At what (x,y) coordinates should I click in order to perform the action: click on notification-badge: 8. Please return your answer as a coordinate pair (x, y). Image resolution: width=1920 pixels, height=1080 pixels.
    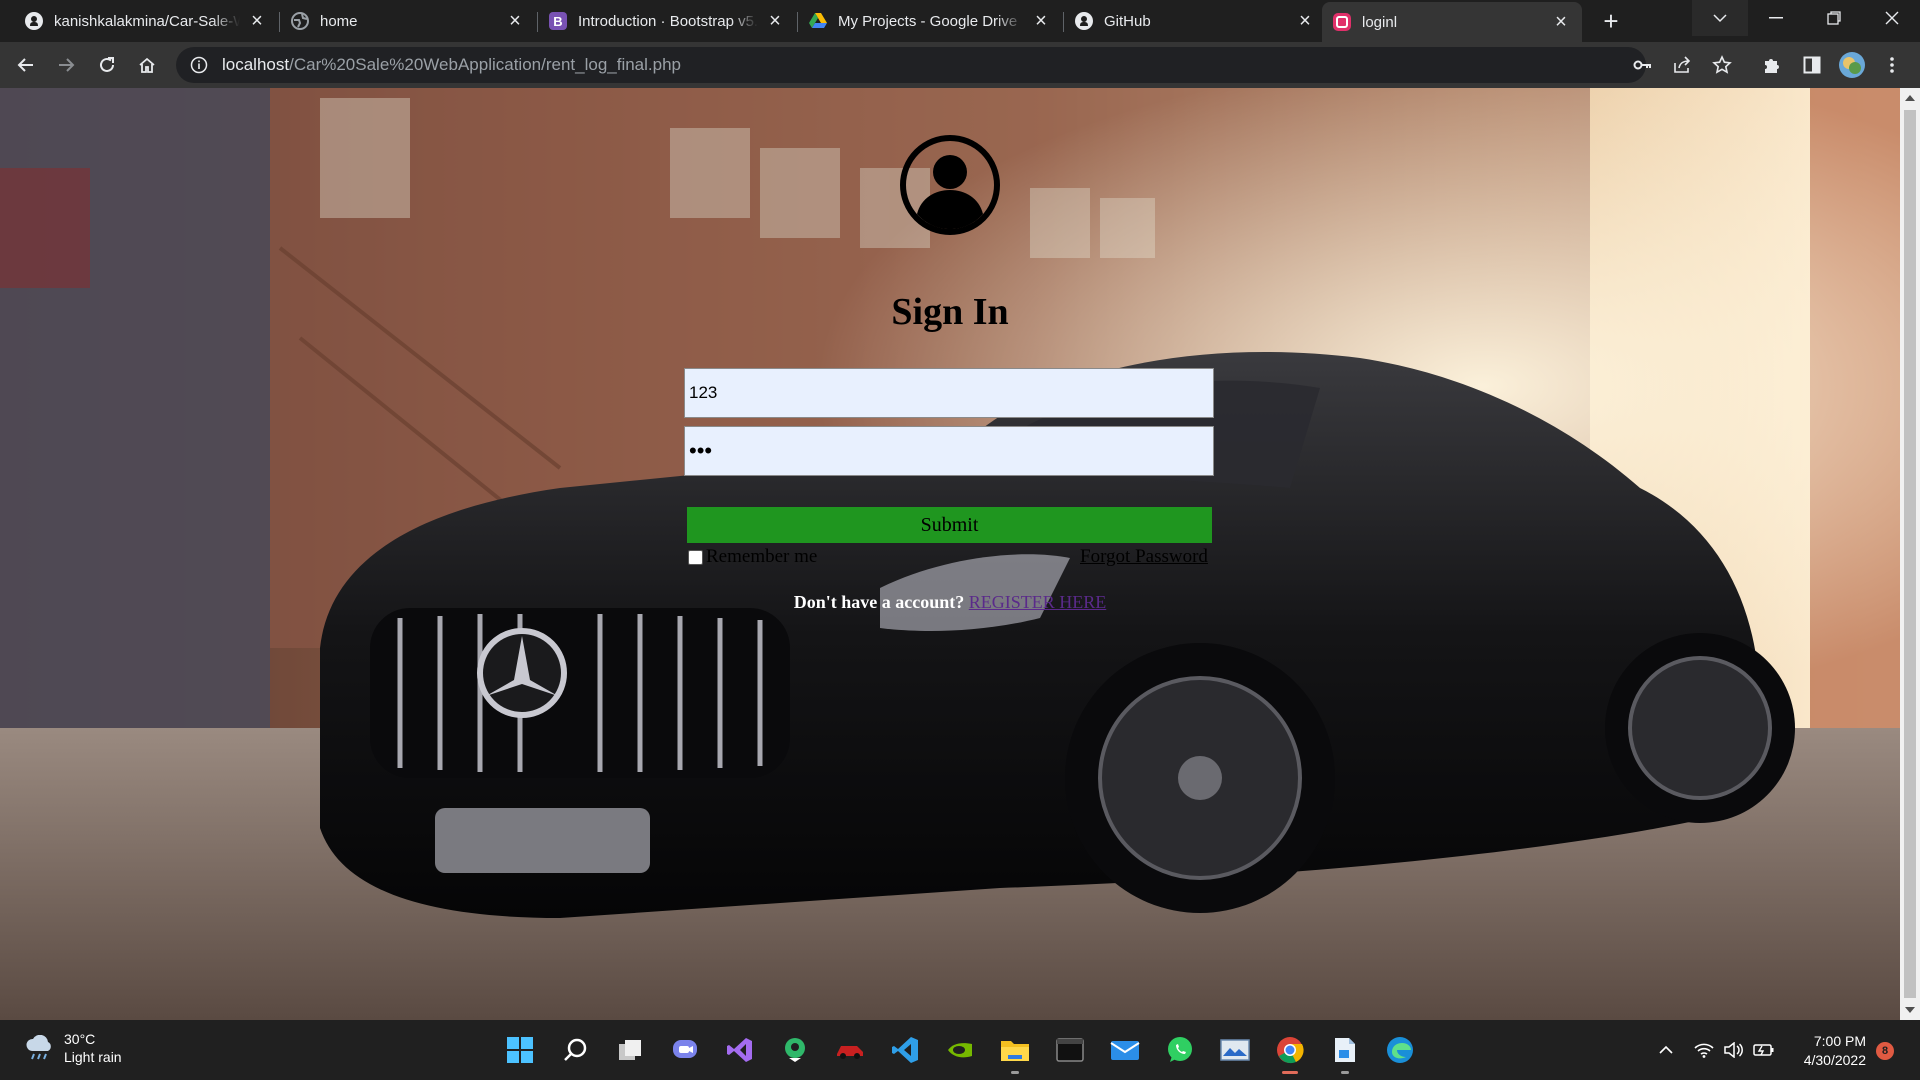
    Looking at the image, I should click on (1885, 1051).